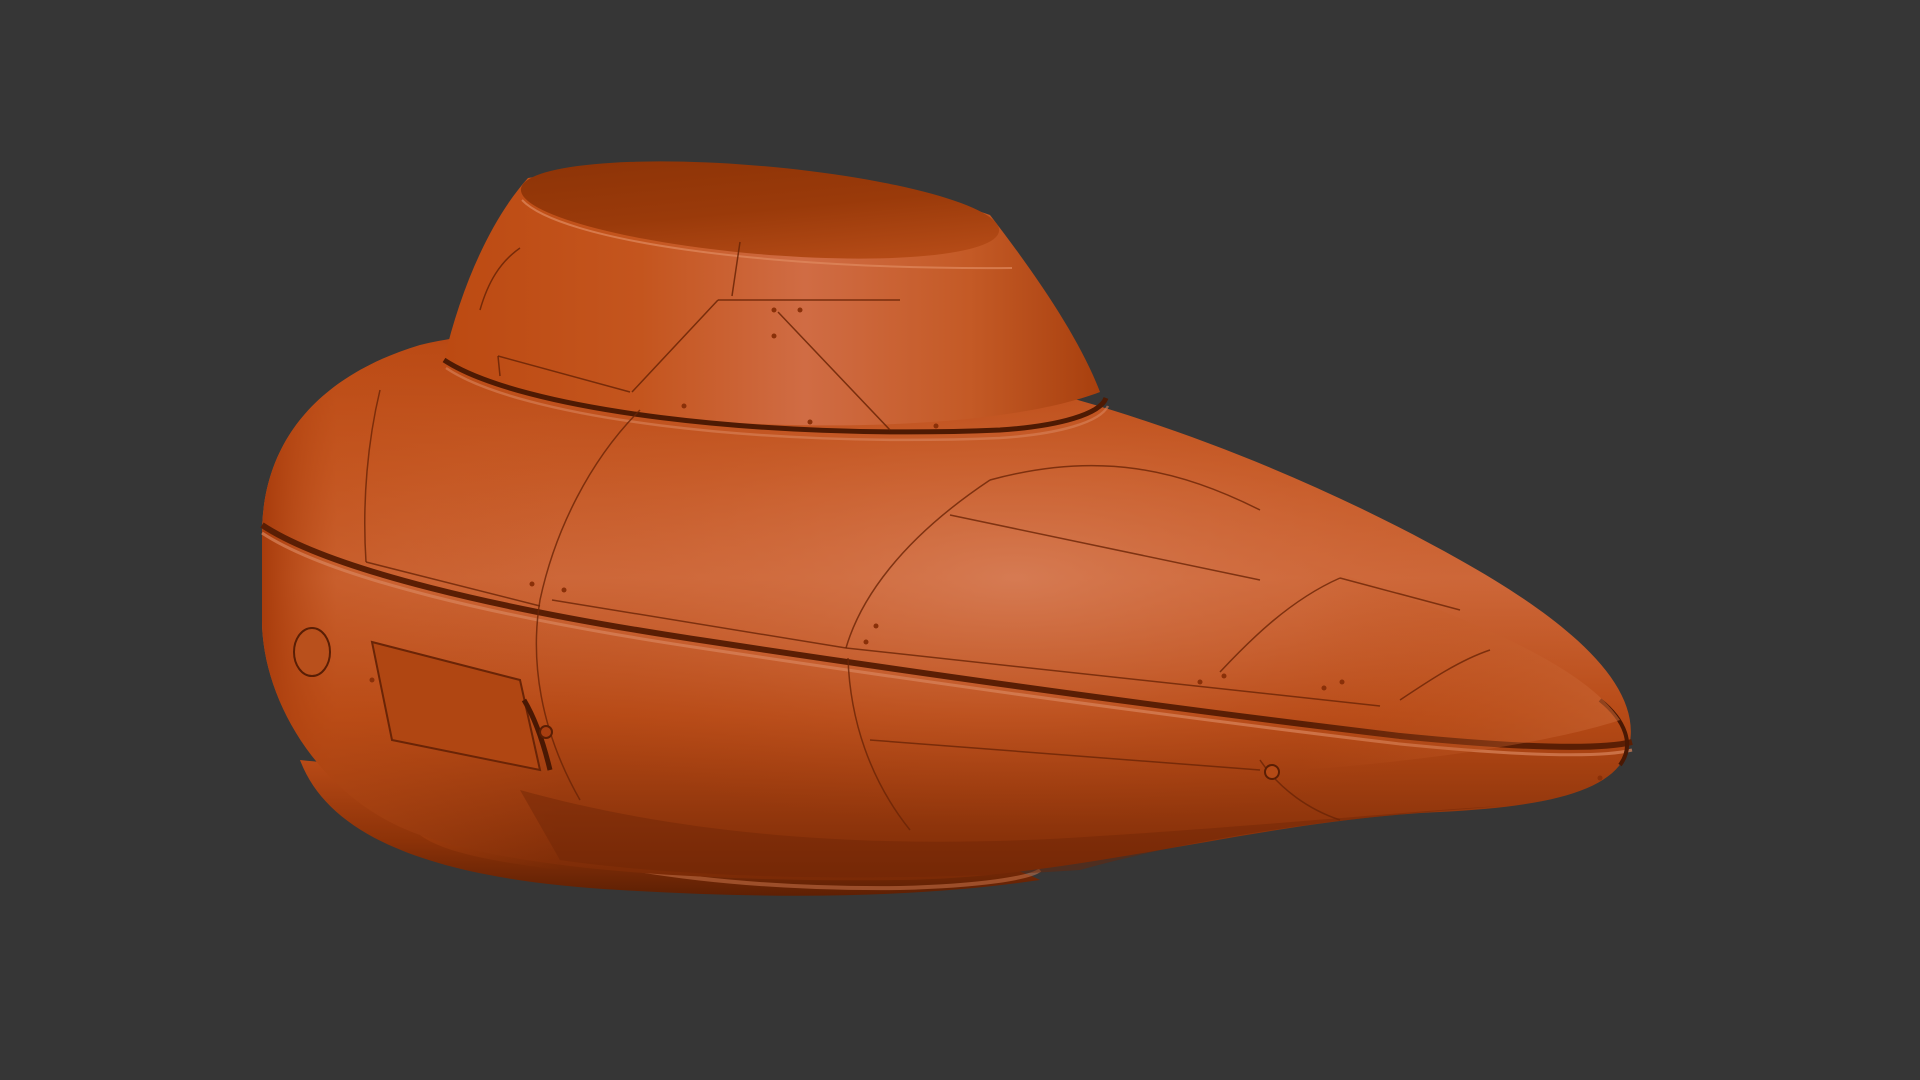  What do you see at coordinates (312, 652) in the screenshot?
I see `side-port` at bounding box center [312, 652].